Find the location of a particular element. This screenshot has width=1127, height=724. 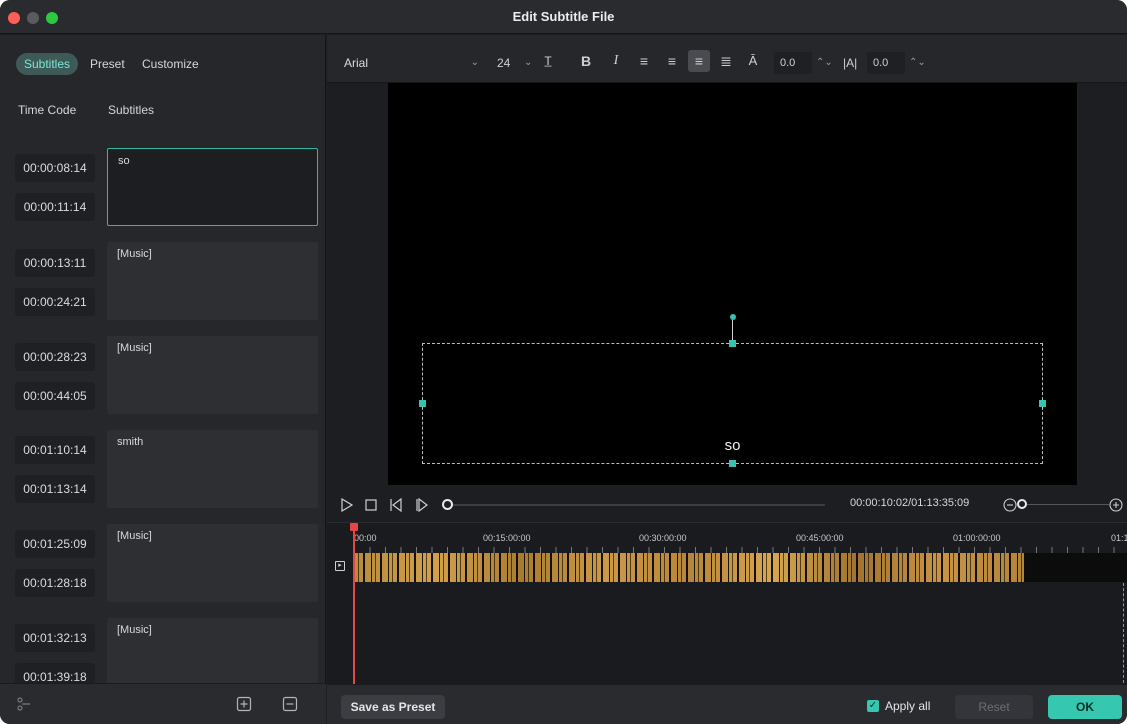

letter-spacing-field: 0.0 is located at coordinates (793, 63).